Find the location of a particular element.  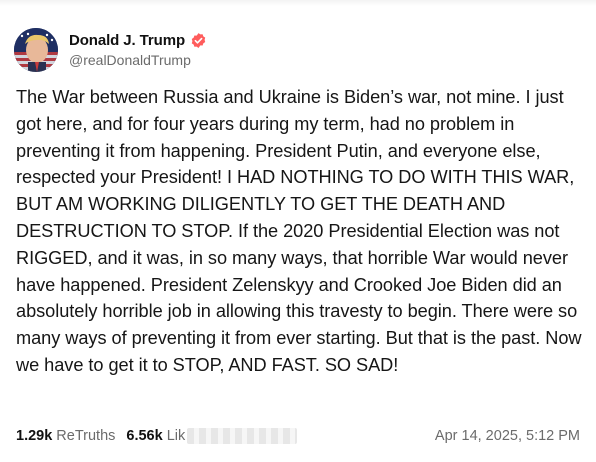

likes-stat: 6.56k Lik is located at coordinates (212, 436).